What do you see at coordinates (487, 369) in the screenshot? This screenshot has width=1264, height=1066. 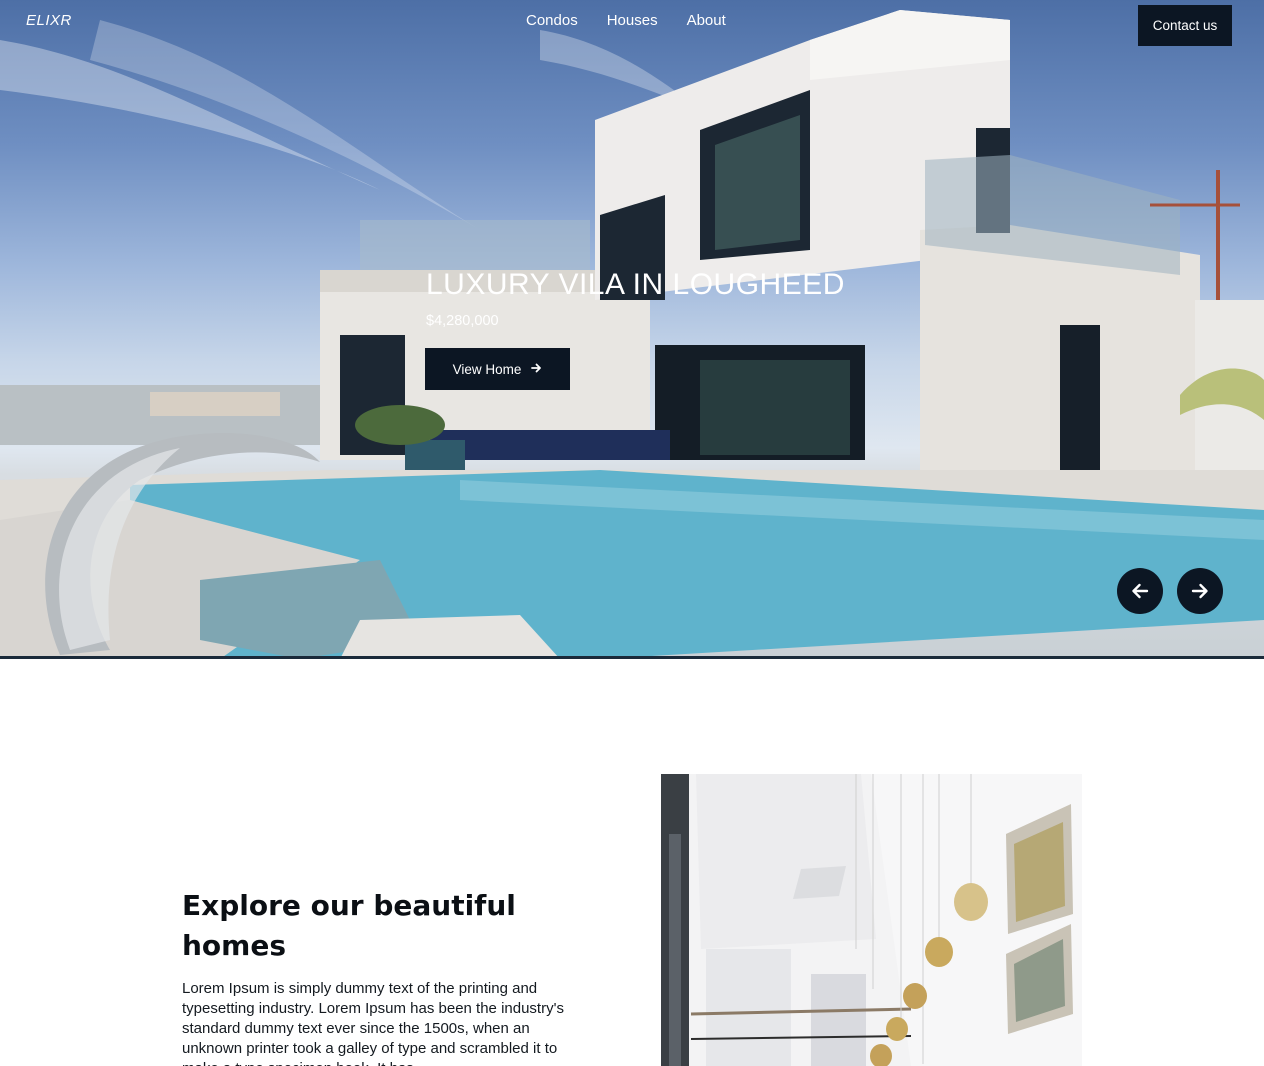 I see `view-home-label: View Home` at bounding box center [487, 369].